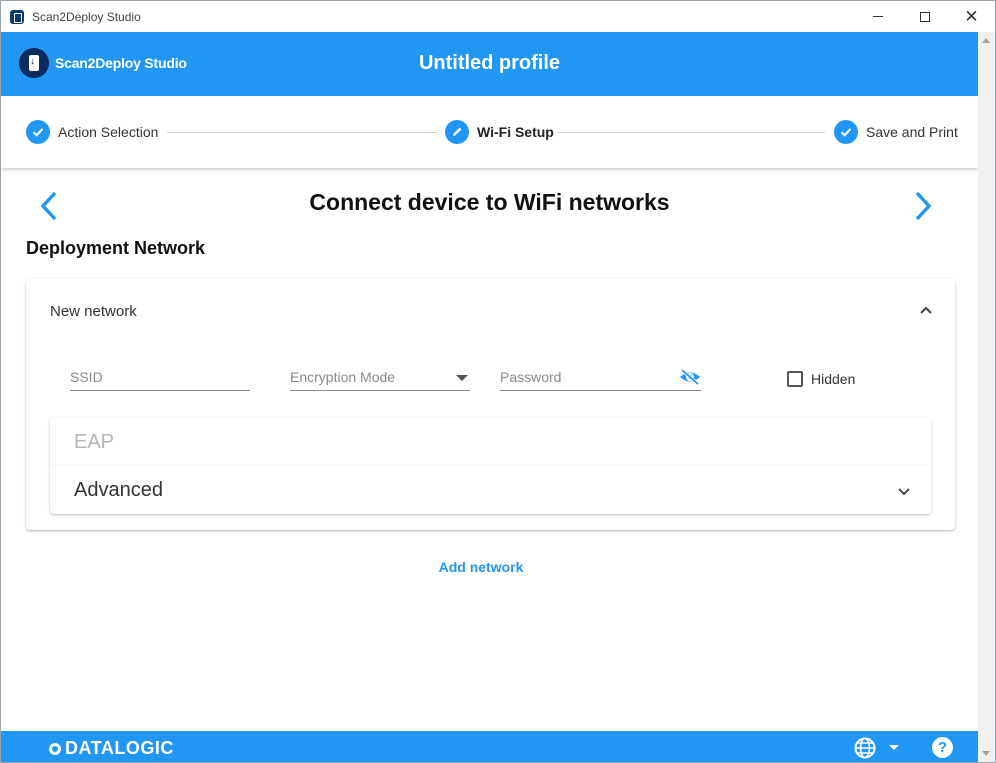  I want to click on profile-title: Untitled profile, so click(489, 63).